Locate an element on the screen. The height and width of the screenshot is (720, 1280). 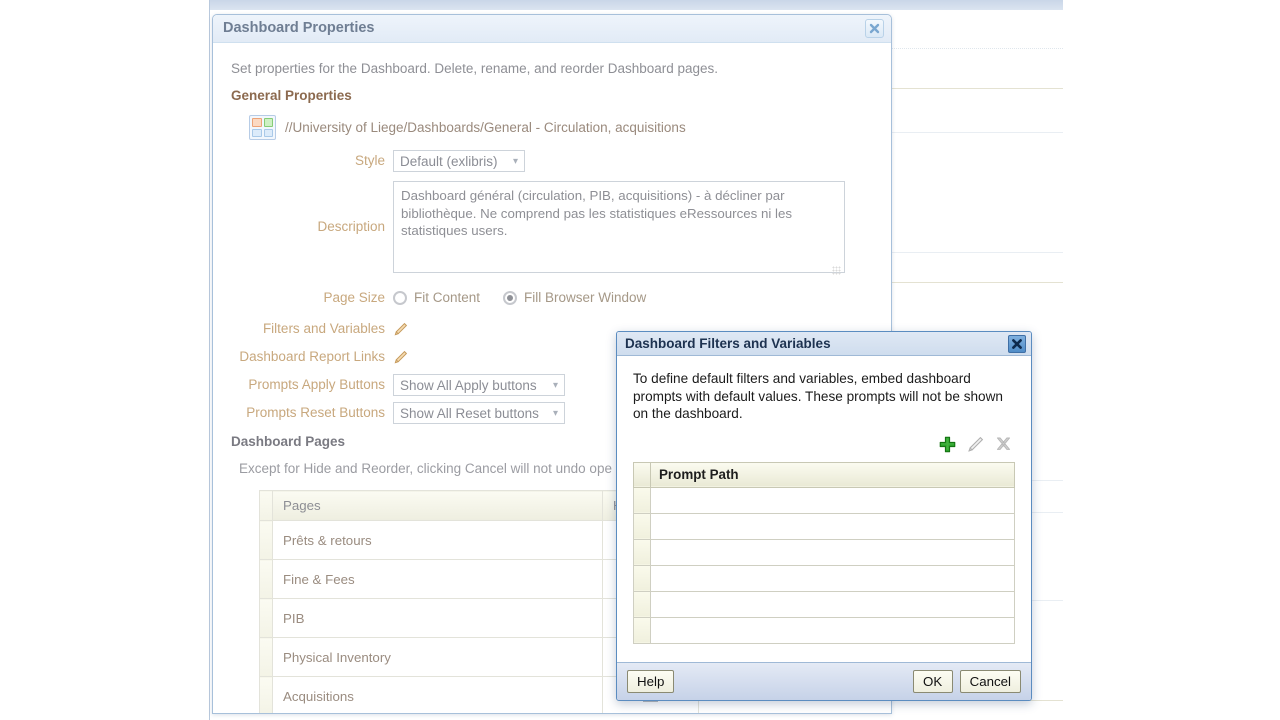
help-button: Help is located at coordinates (651, 681).